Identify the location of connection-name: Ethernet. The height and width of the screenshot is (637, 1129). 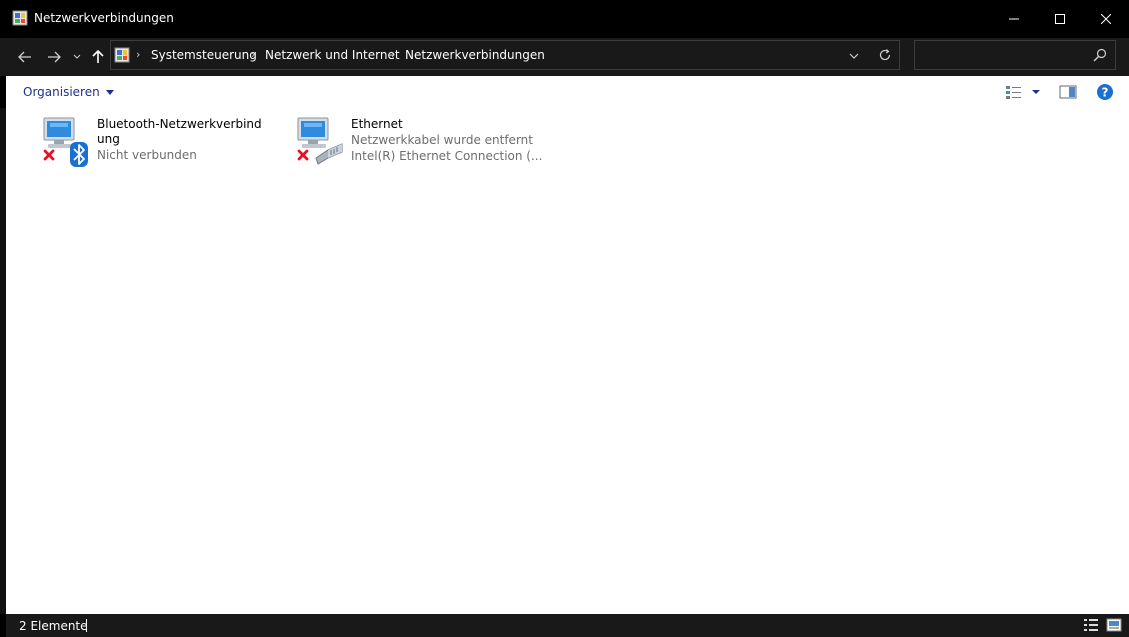
(377, 124).